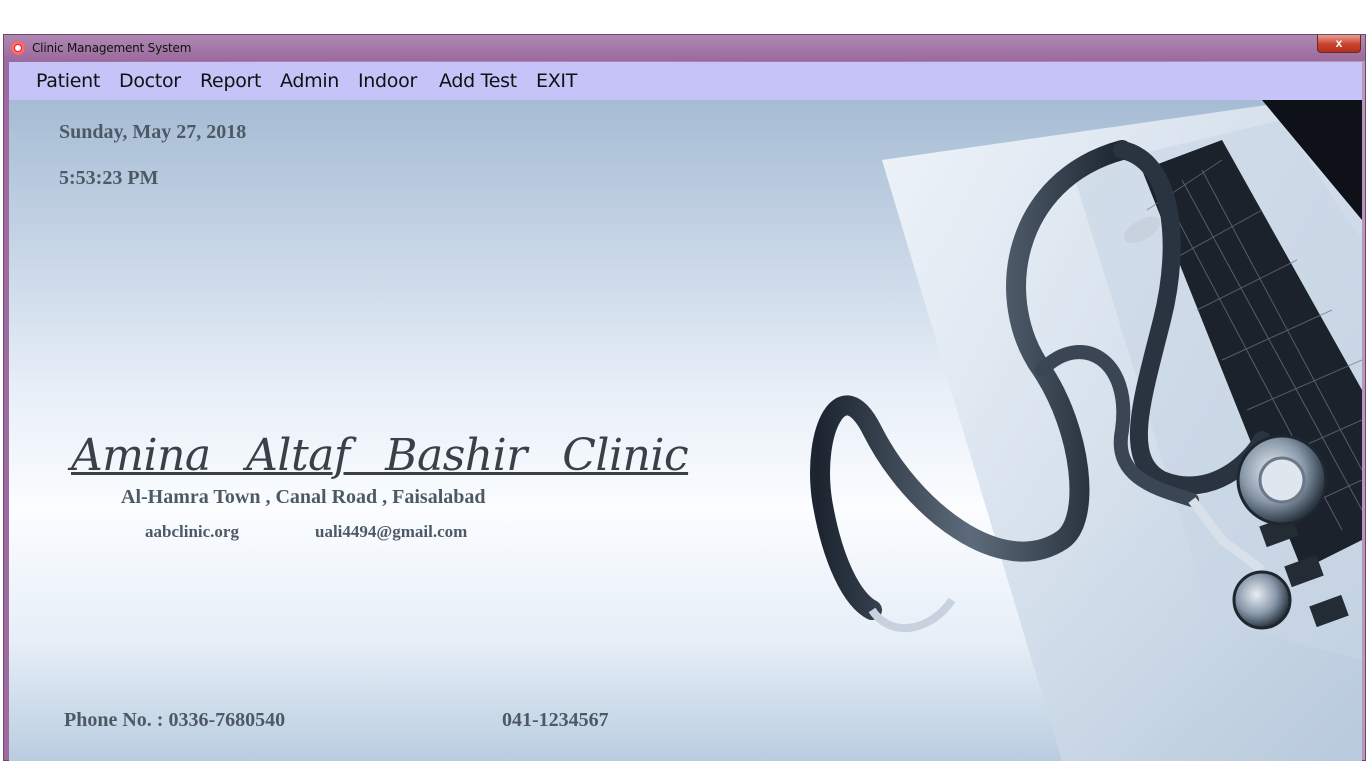 The image size is (1369, 764). What do you see at coordinates (1339, 44) in the screenshot?
I see `close-button: x` at bounding box center [1339, 44].